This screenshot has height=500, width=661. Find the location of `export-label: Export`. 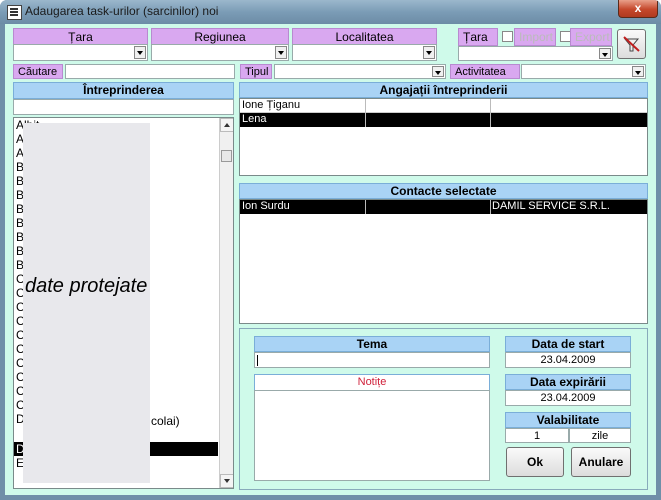

export-label: Export is located at coordinates (591, 37).